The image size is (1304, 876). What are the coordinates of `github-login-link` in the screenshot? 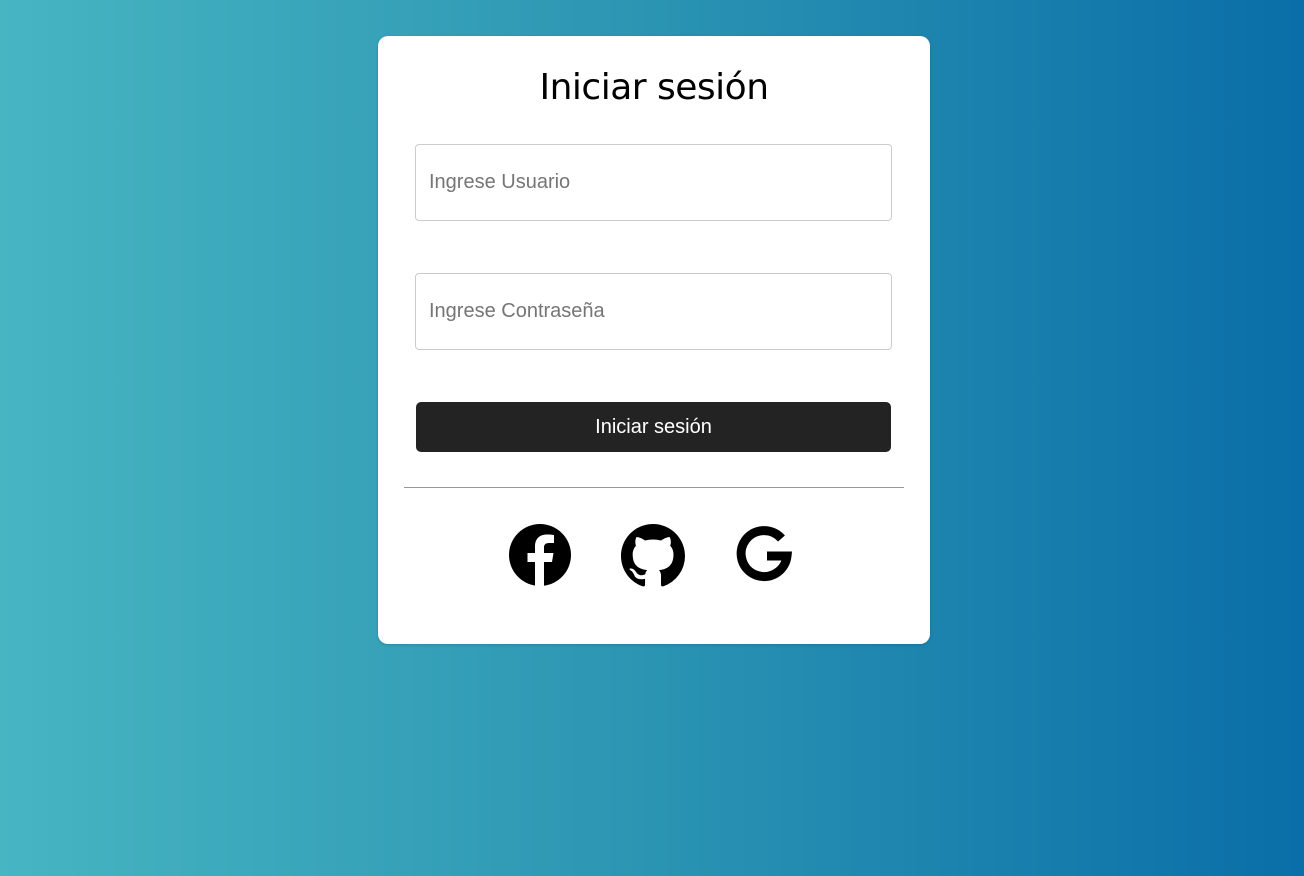 It's located at (653, 556).